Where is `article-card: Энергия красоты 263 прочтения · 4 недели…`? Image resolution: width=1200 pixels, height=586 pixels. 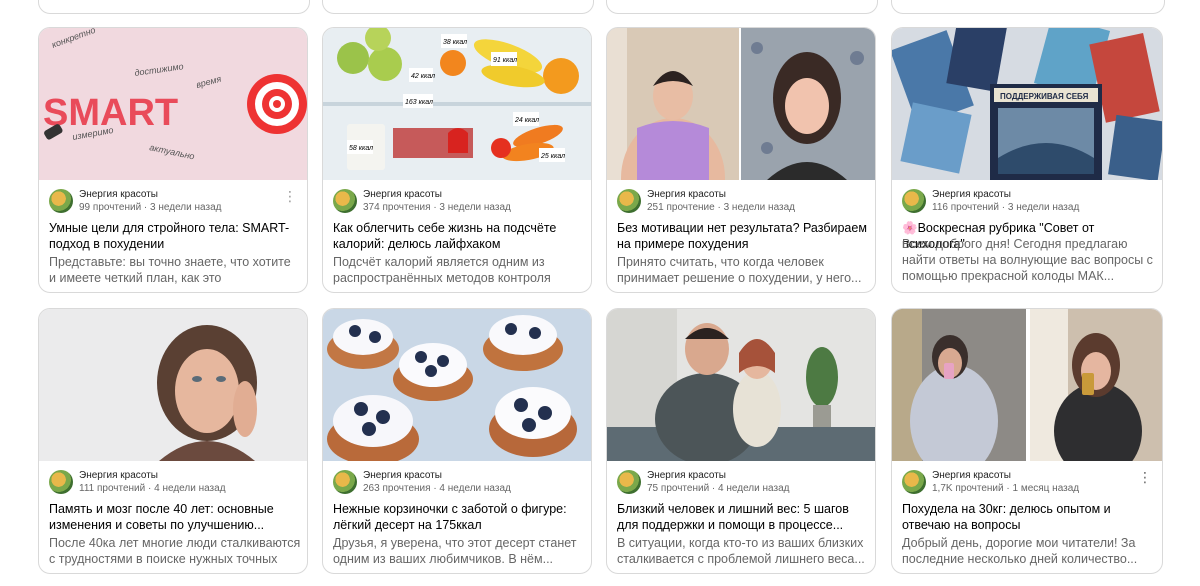
article-card: Энергия красоты 263 прочтения · 4 недели… is located at coordinates (457, 441).